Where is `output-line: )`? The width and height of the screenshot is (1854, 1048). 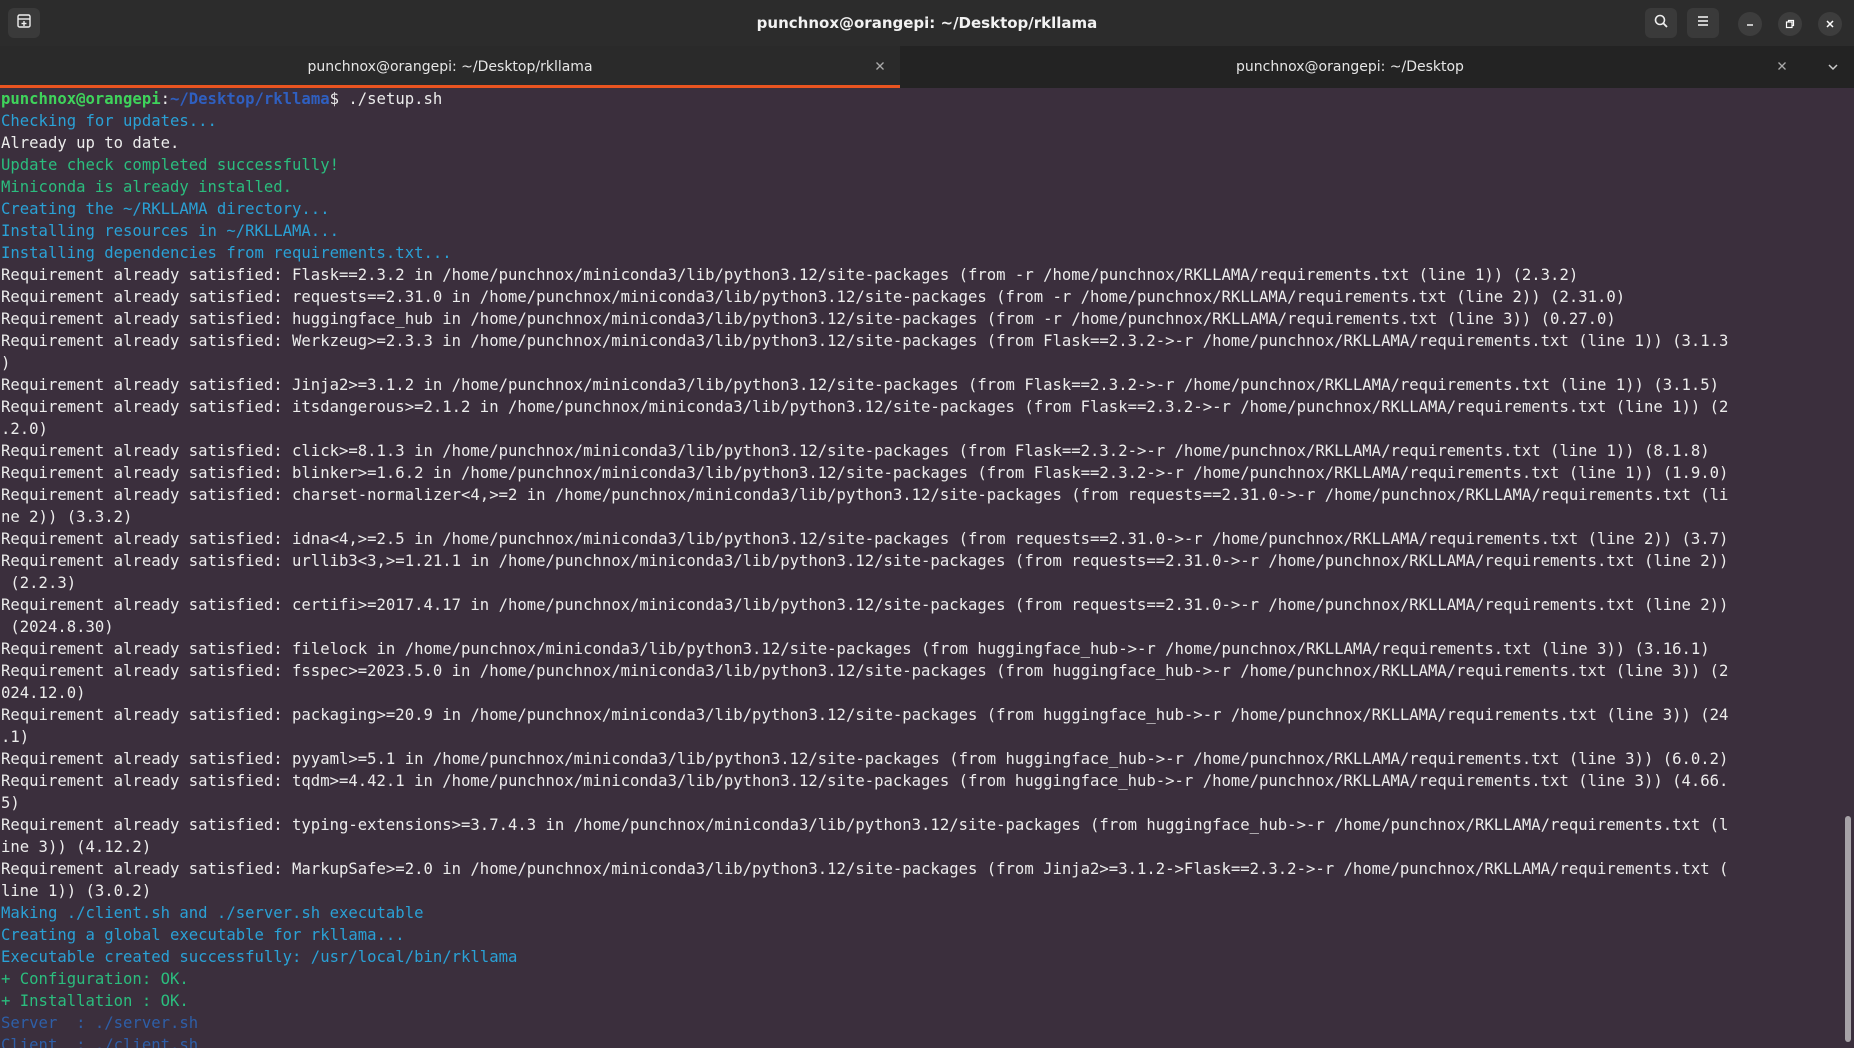
output-line: ) is located at coordinates (6, 363).